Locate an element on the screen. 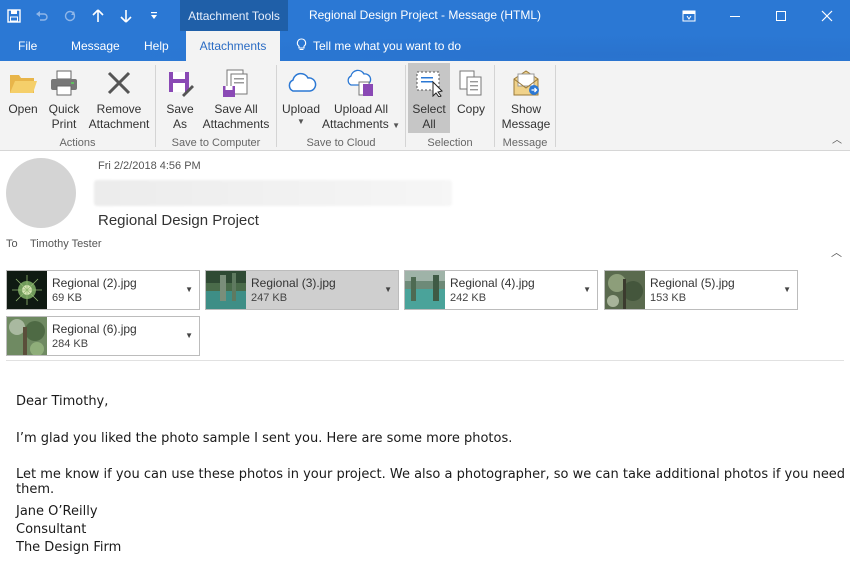  maximize-icon is located at coordinates (781, 15).